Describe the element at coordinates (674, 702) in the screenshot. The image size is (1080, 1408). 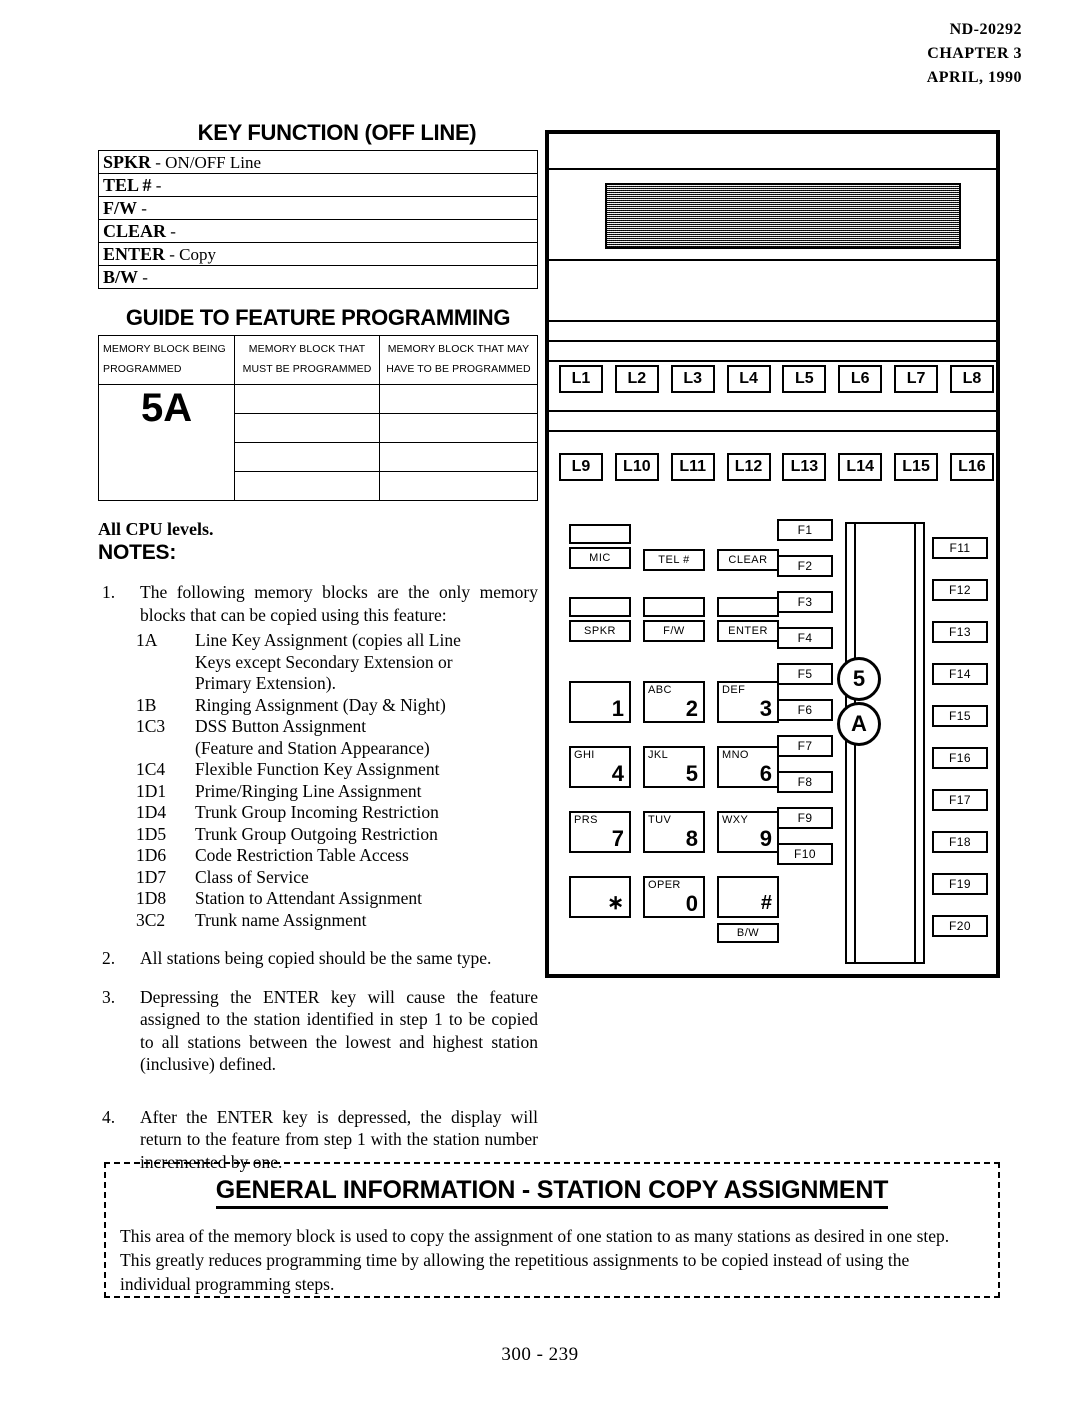
I see `digit-key-2: ABC 2` at that location.